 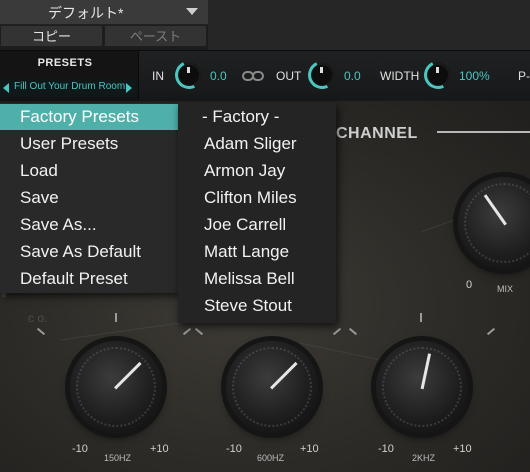 I want to click on band3-max-label: +10, so click(x=462, y=449).